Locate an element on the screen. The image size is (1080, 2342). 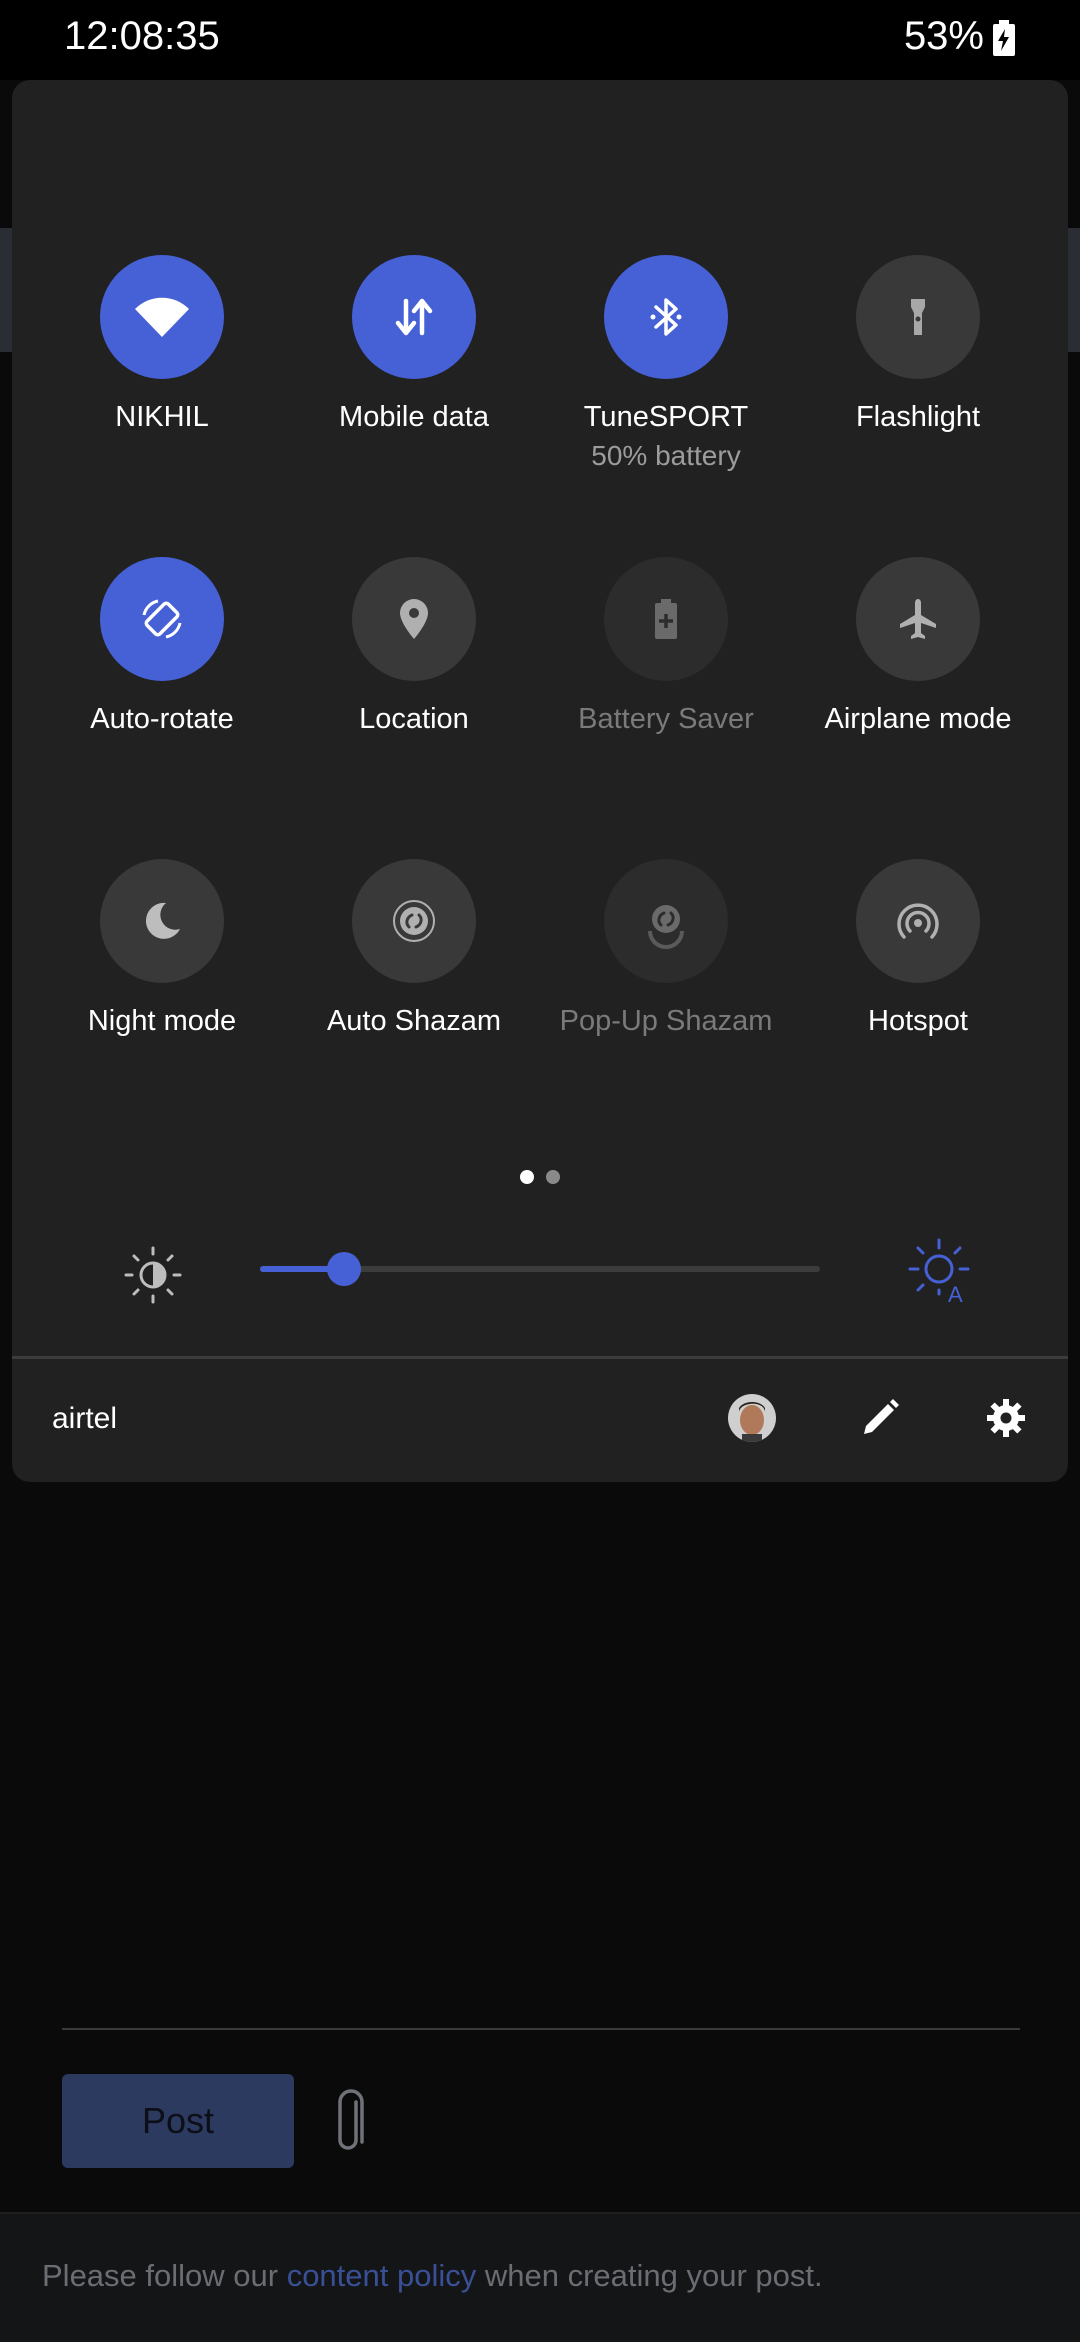
tile-auto-rotate-button is located at coordinates (162, 619).